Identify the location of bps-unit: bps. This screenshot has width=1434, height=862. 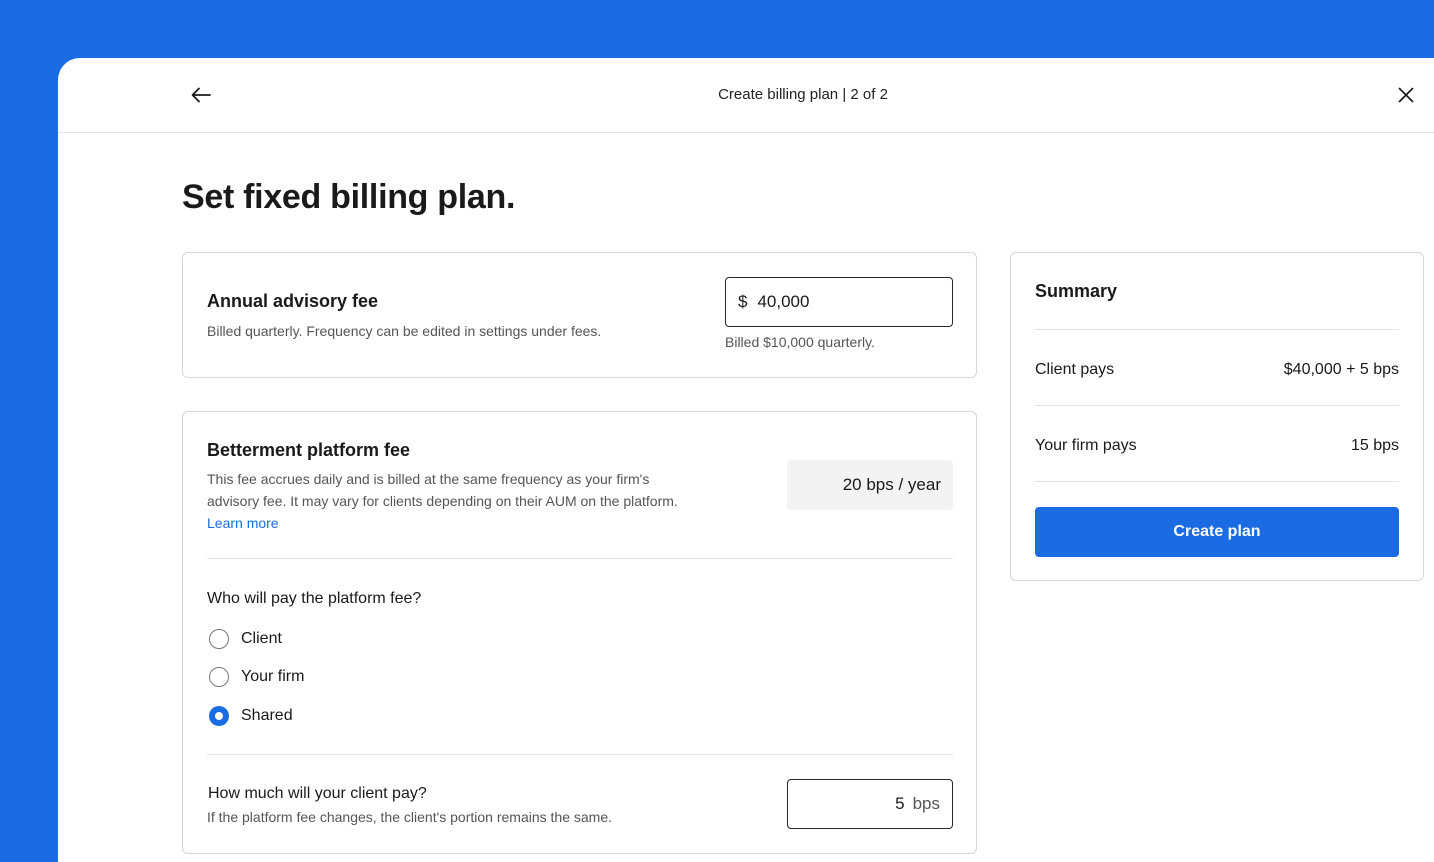
(926, 803).